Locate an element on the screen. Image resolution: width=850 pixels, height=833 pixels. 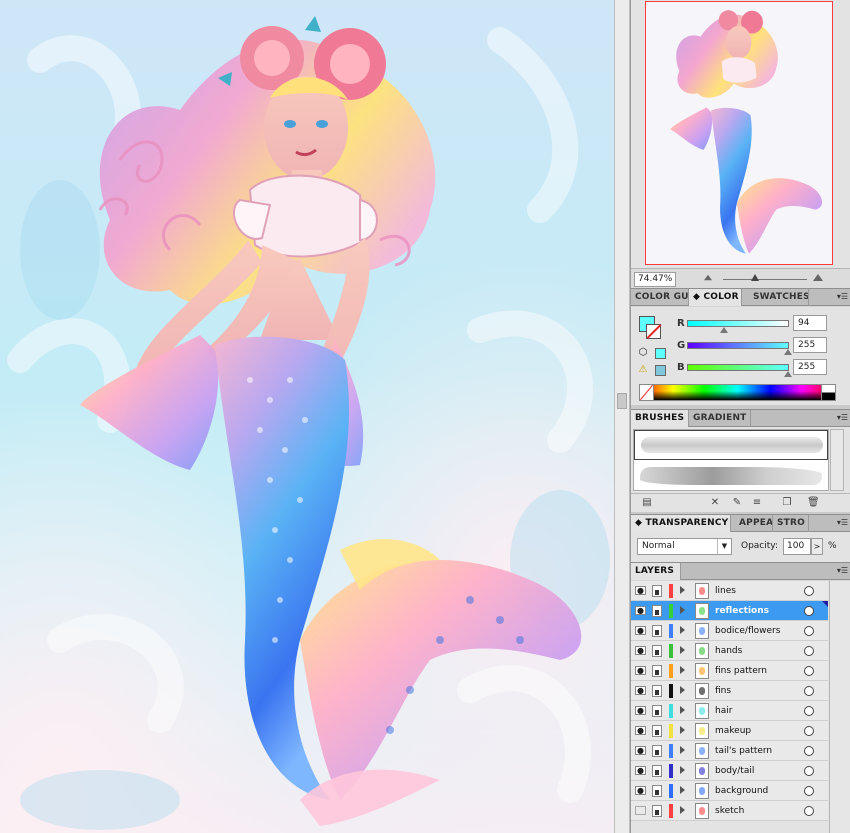
layer-name: tail's pattern is located at coordinates (743, 751).